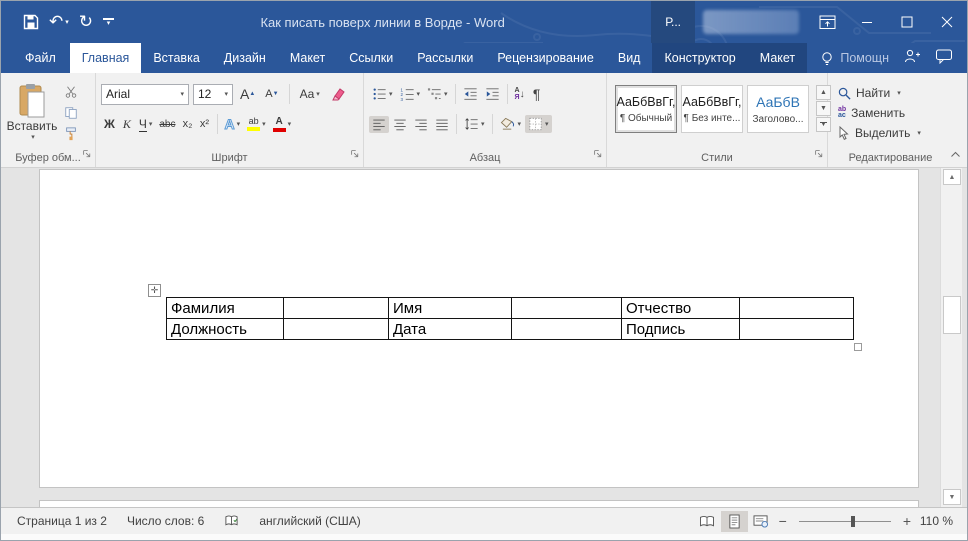 This screenshot has width=968, height=541. What do you see at coordinates (955, 154) in the screenshot?
I see `collapse-ribbon-button` at bounding box center [955, 154].